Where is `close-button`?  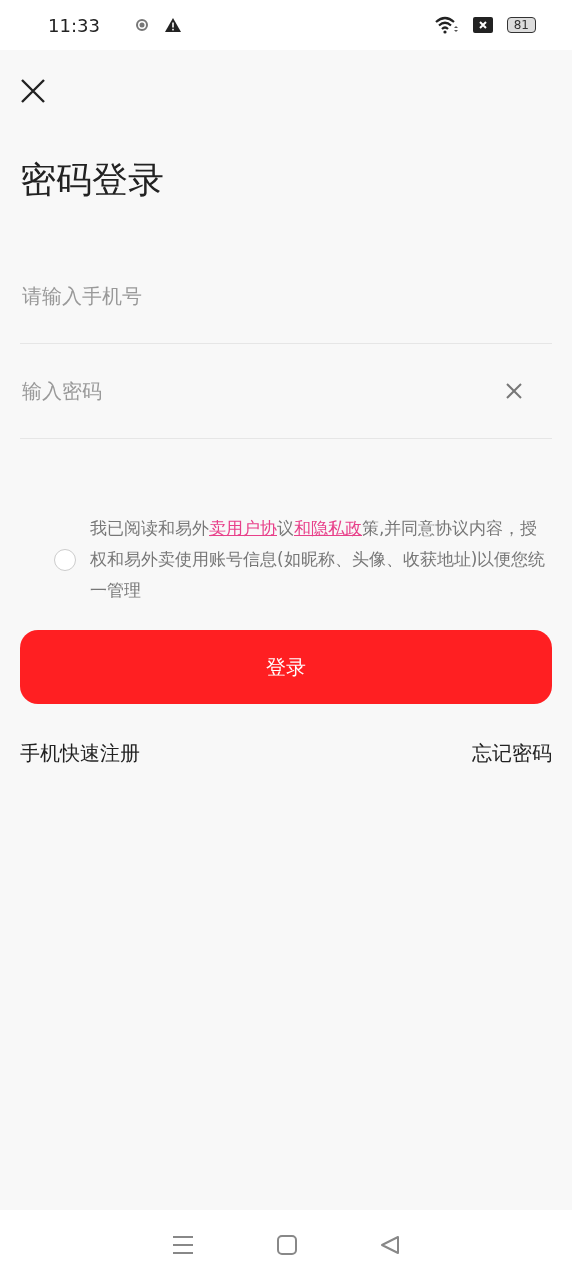
close-button is located at coordinates (33, 91).